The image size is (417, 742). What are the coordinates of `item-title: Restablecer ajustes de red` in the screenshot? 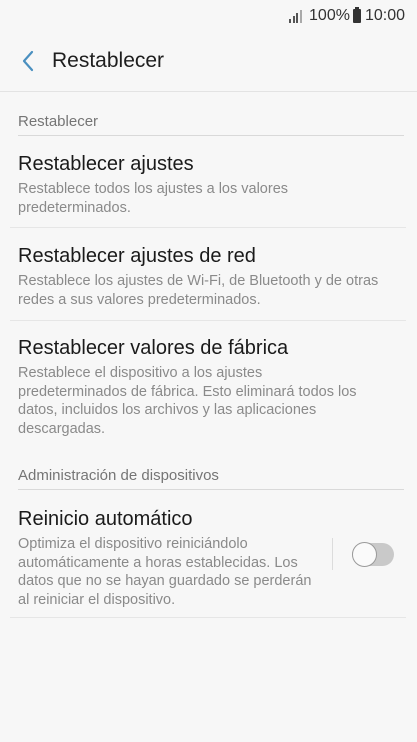 It's located at (137, 256).